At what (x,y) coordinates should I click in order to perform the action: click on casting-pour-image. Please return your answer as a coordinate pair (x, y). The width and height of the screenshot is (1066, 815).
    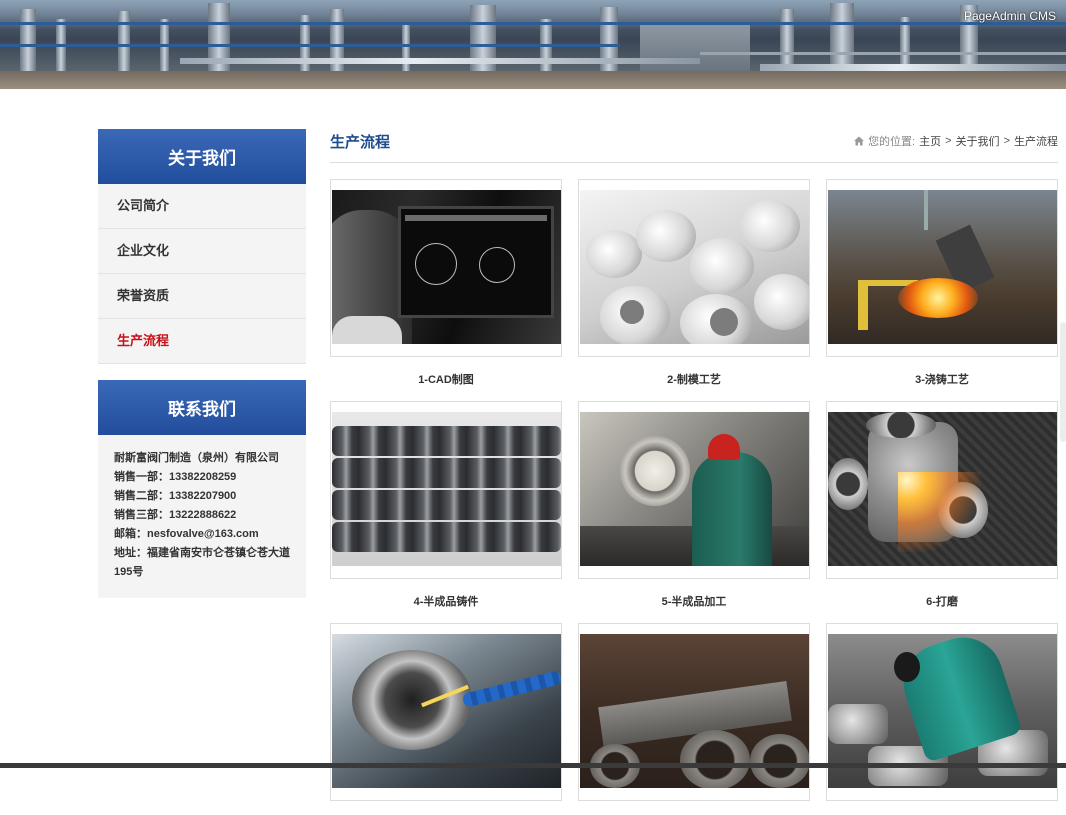
    Looking at the image, I should click on (942, 267).